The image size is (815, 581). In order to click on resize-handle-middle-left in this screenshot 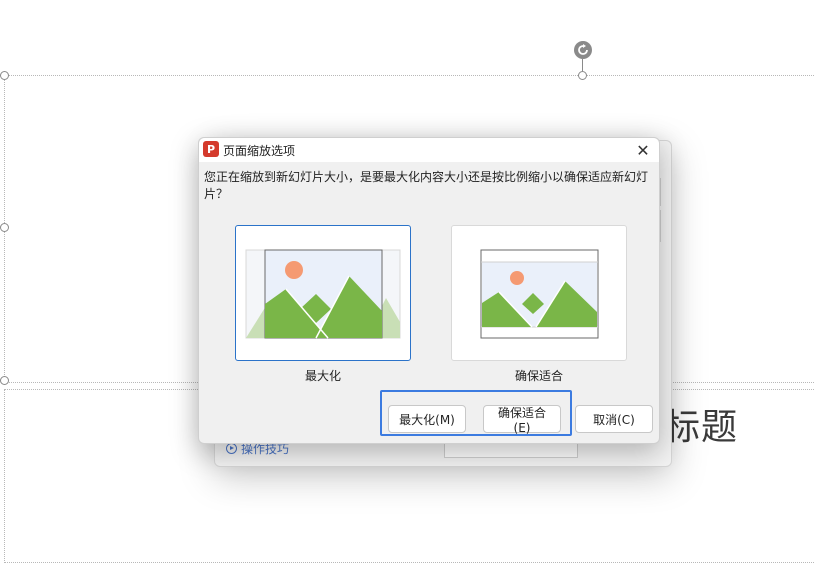, I will do `click(4, 227)`.